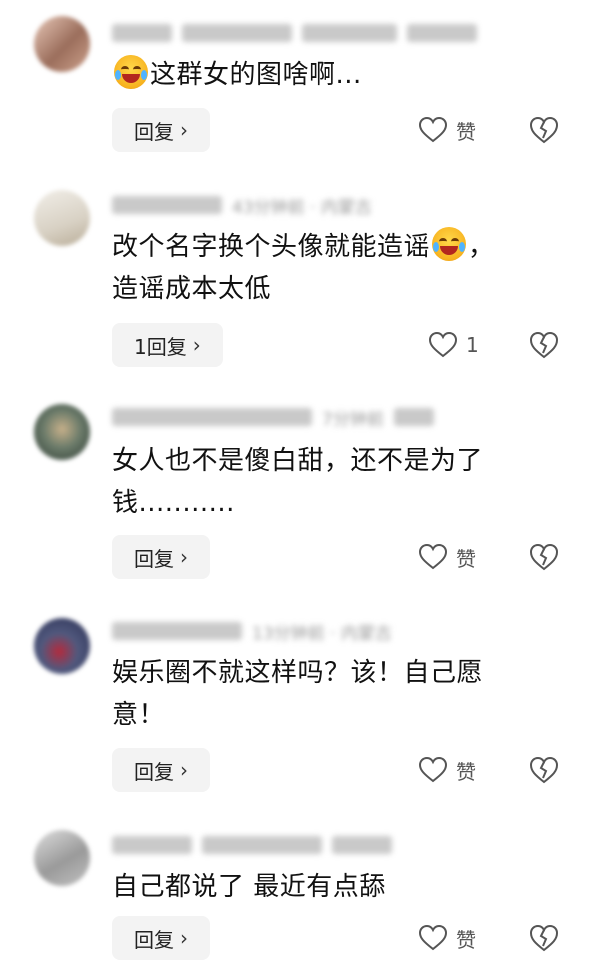 This screenshot has width=600, height=960. I want to click on comment-text: 娱乐圈不就这样吗？该！自己愿 意！, so click(298, 694).